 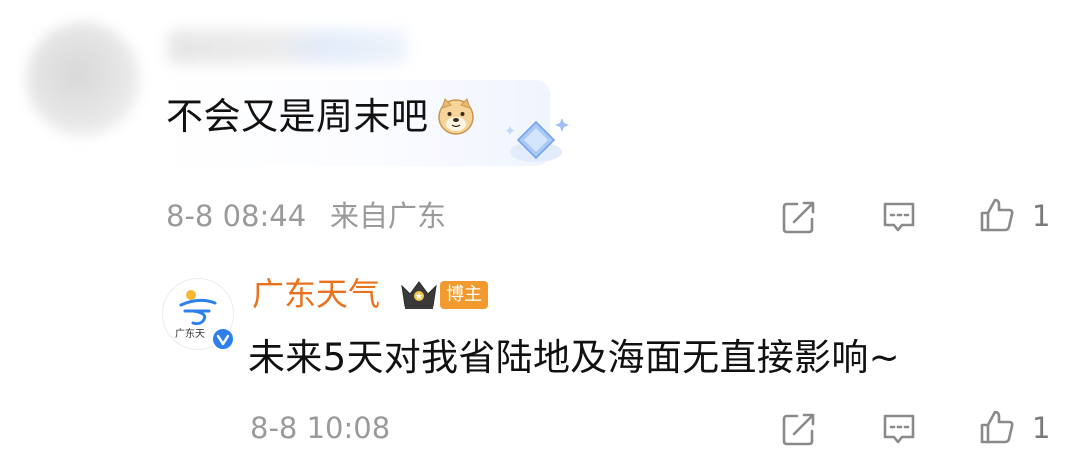 I want to click on reply-username: 广东天气, so click(x=316, y=294).